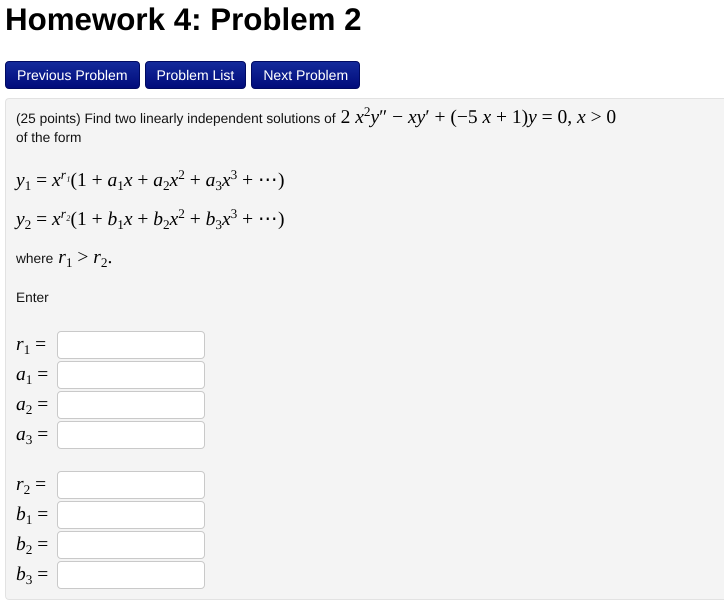  Describe the element at coordinates (32, 435) in the screenshot. I see `field-label: a$_{3}$ =` at that location.